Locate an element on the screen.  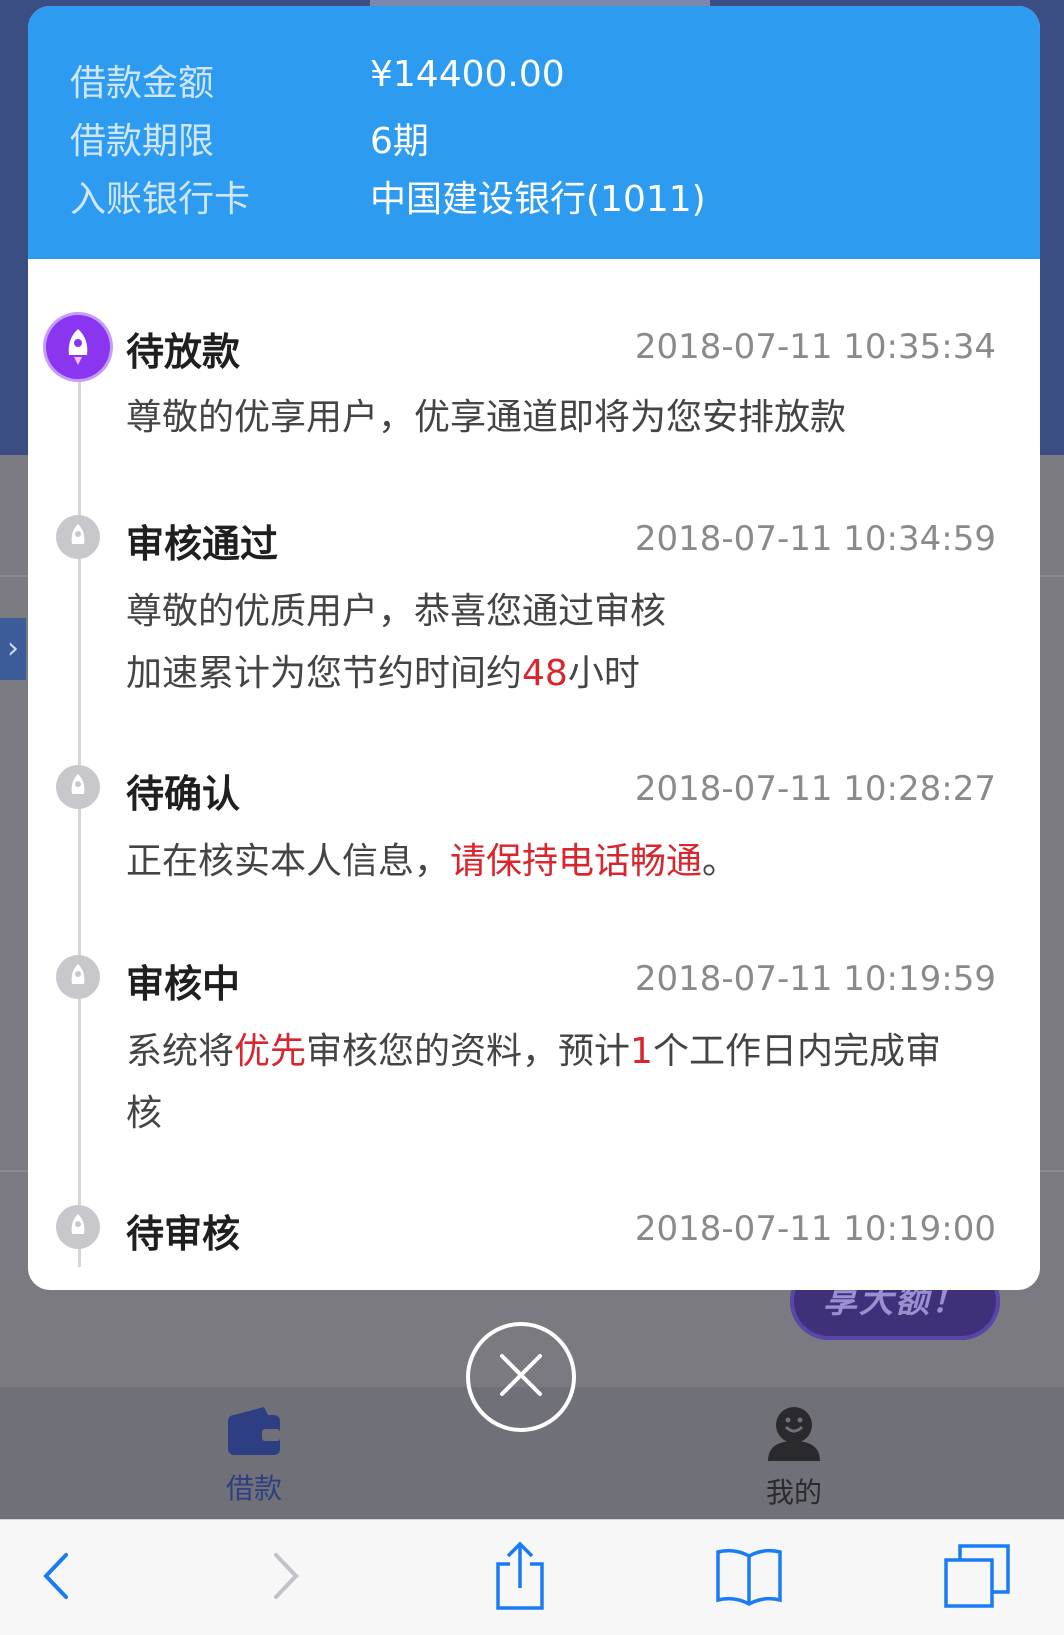
tab-borrow: 借款 is located at coordinates (254, 1456).